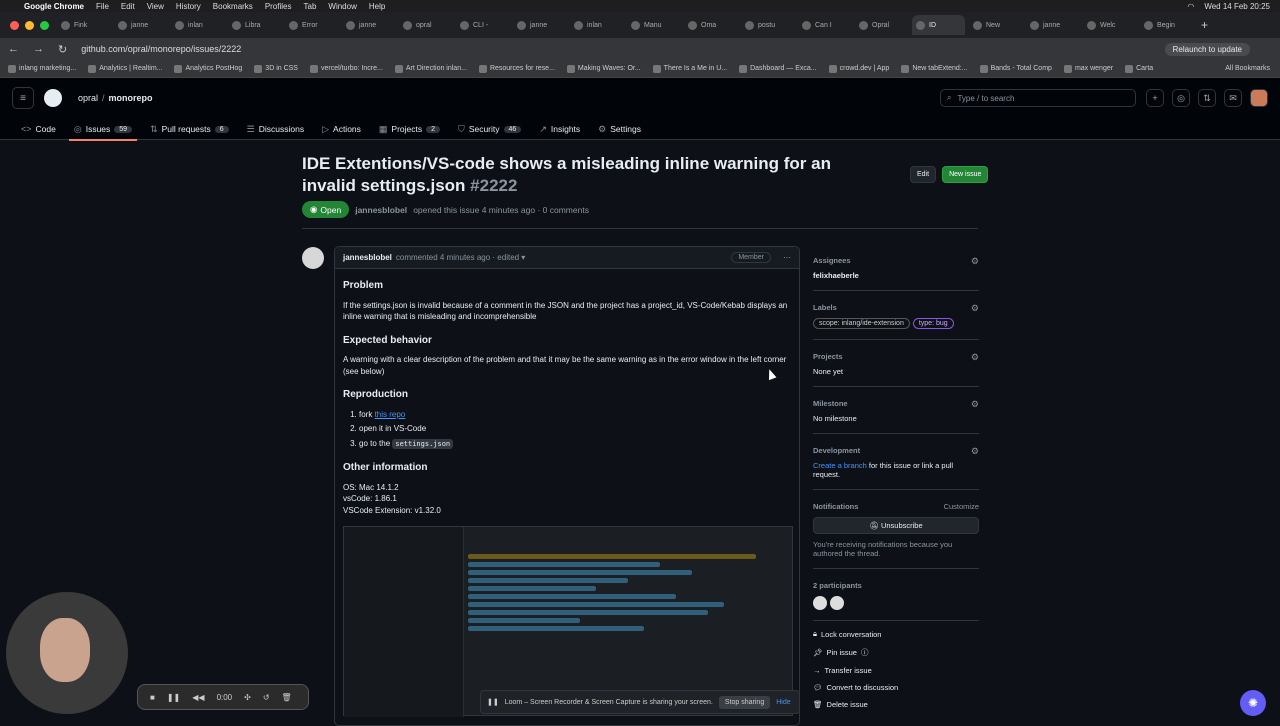 The height and width of the screenshot is (726, 1280). What do you see at coordinates (568, 621) in the screenshot?
I see `embedded-screenshot` at bounding box center [568, 621].